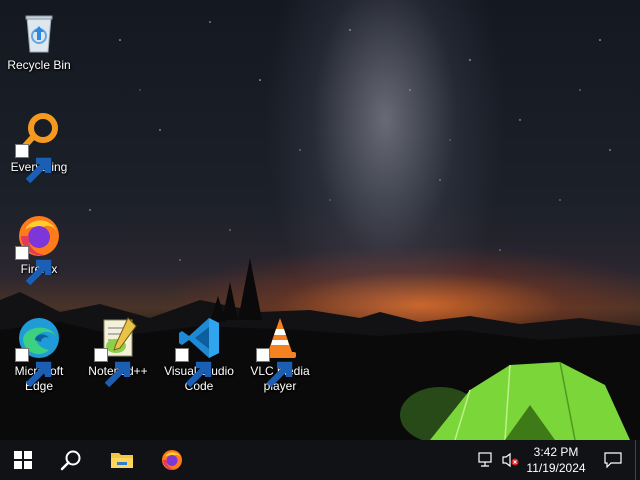  I want to click on volume-muted-icon, so click(510, 460).